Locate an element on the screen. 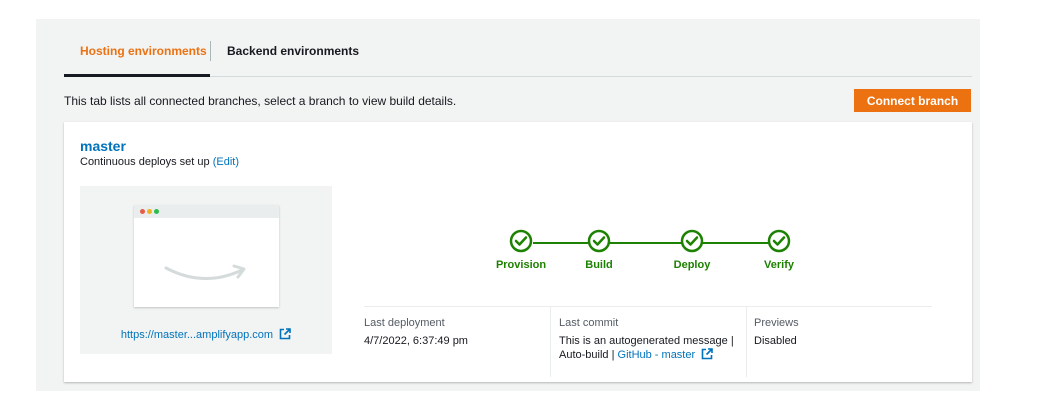 The height and width of the screenshot is (409, 1057). tab-separator is located at coordinates (210, 51).